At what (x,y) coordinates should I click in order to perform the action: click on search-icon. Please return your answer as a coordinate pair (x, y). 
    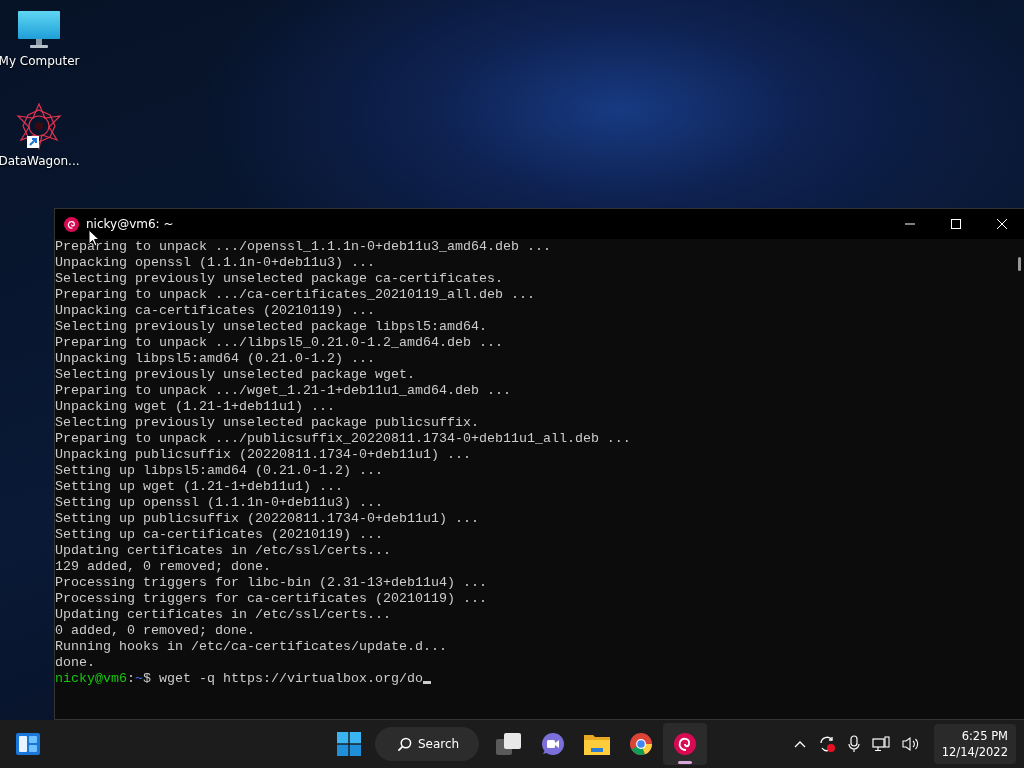
    Looking at the image, I should click on (404, 744).